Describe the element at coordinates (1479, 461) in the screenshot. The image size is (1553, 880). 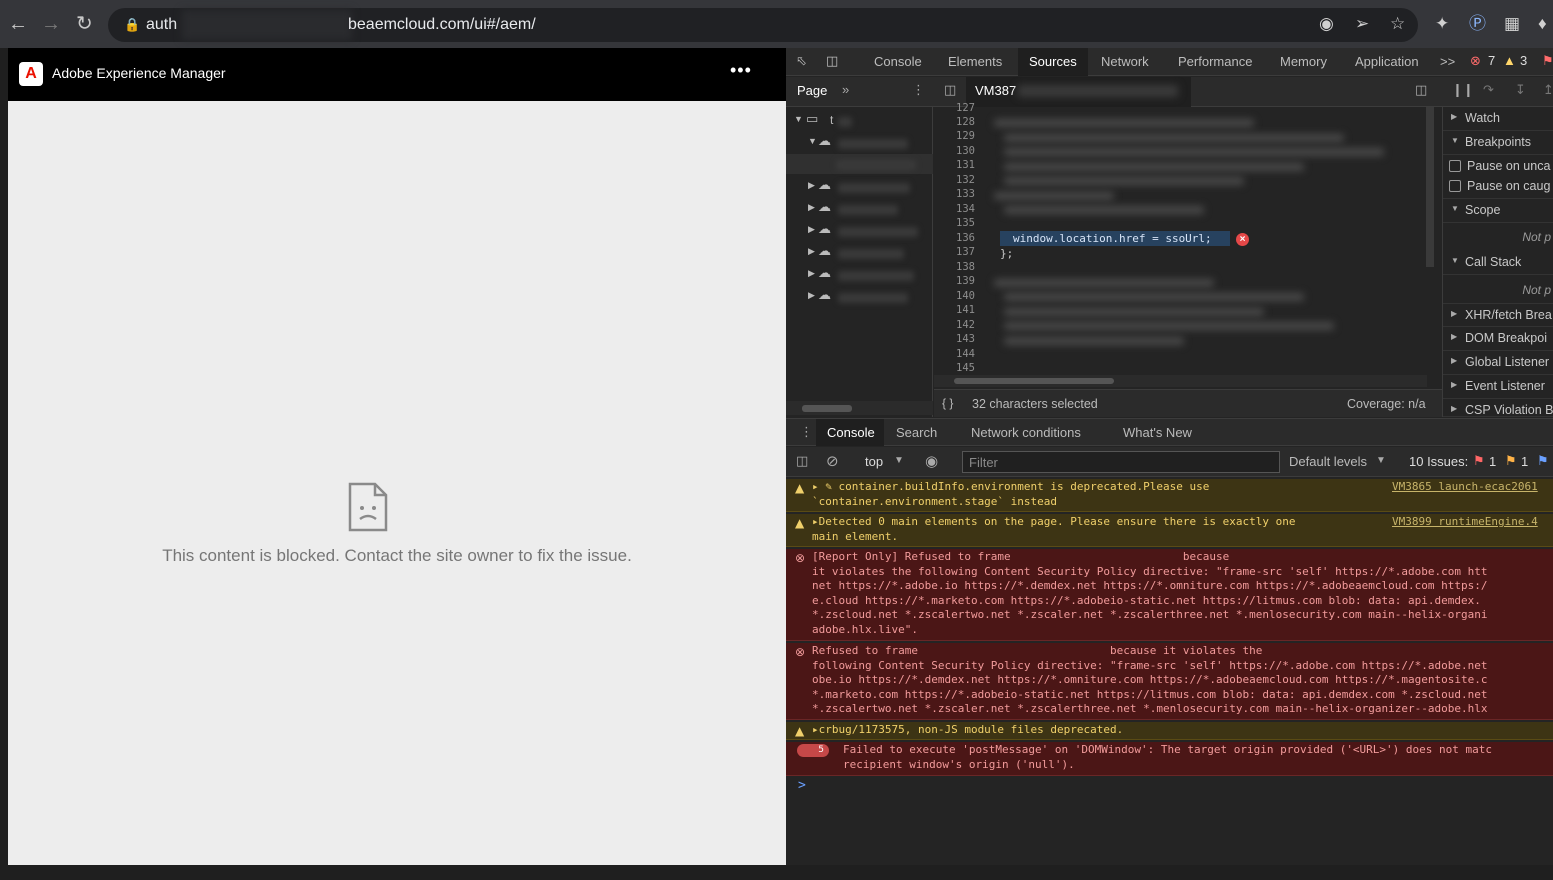
I see `issue-error-icon: ⚑` at that location.